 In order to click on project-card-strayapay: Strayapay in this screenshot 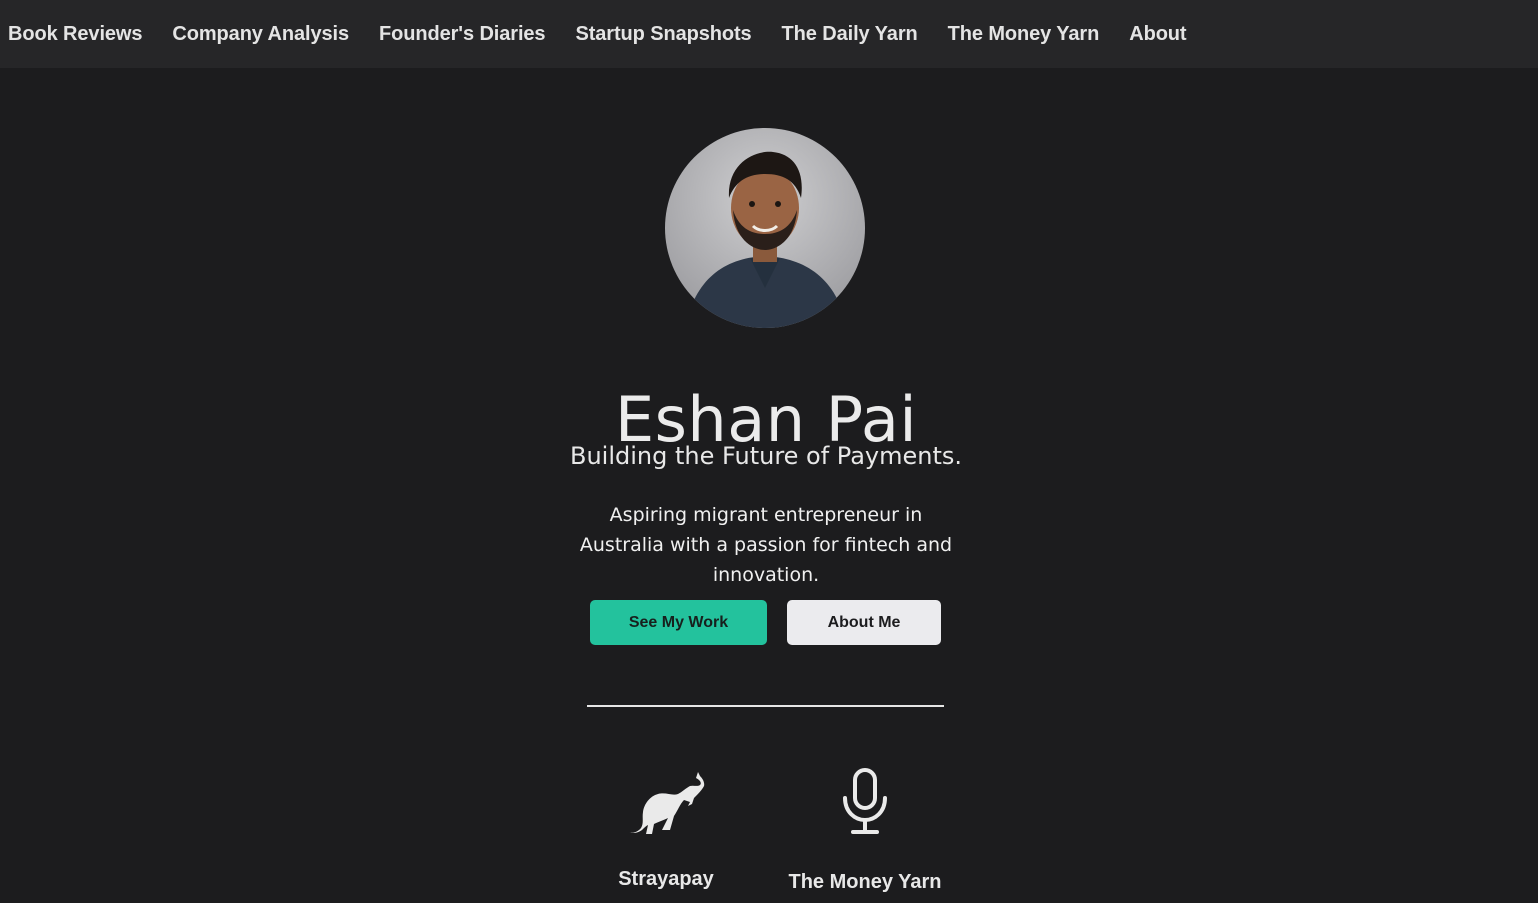, I will do `click(666, 830)`.